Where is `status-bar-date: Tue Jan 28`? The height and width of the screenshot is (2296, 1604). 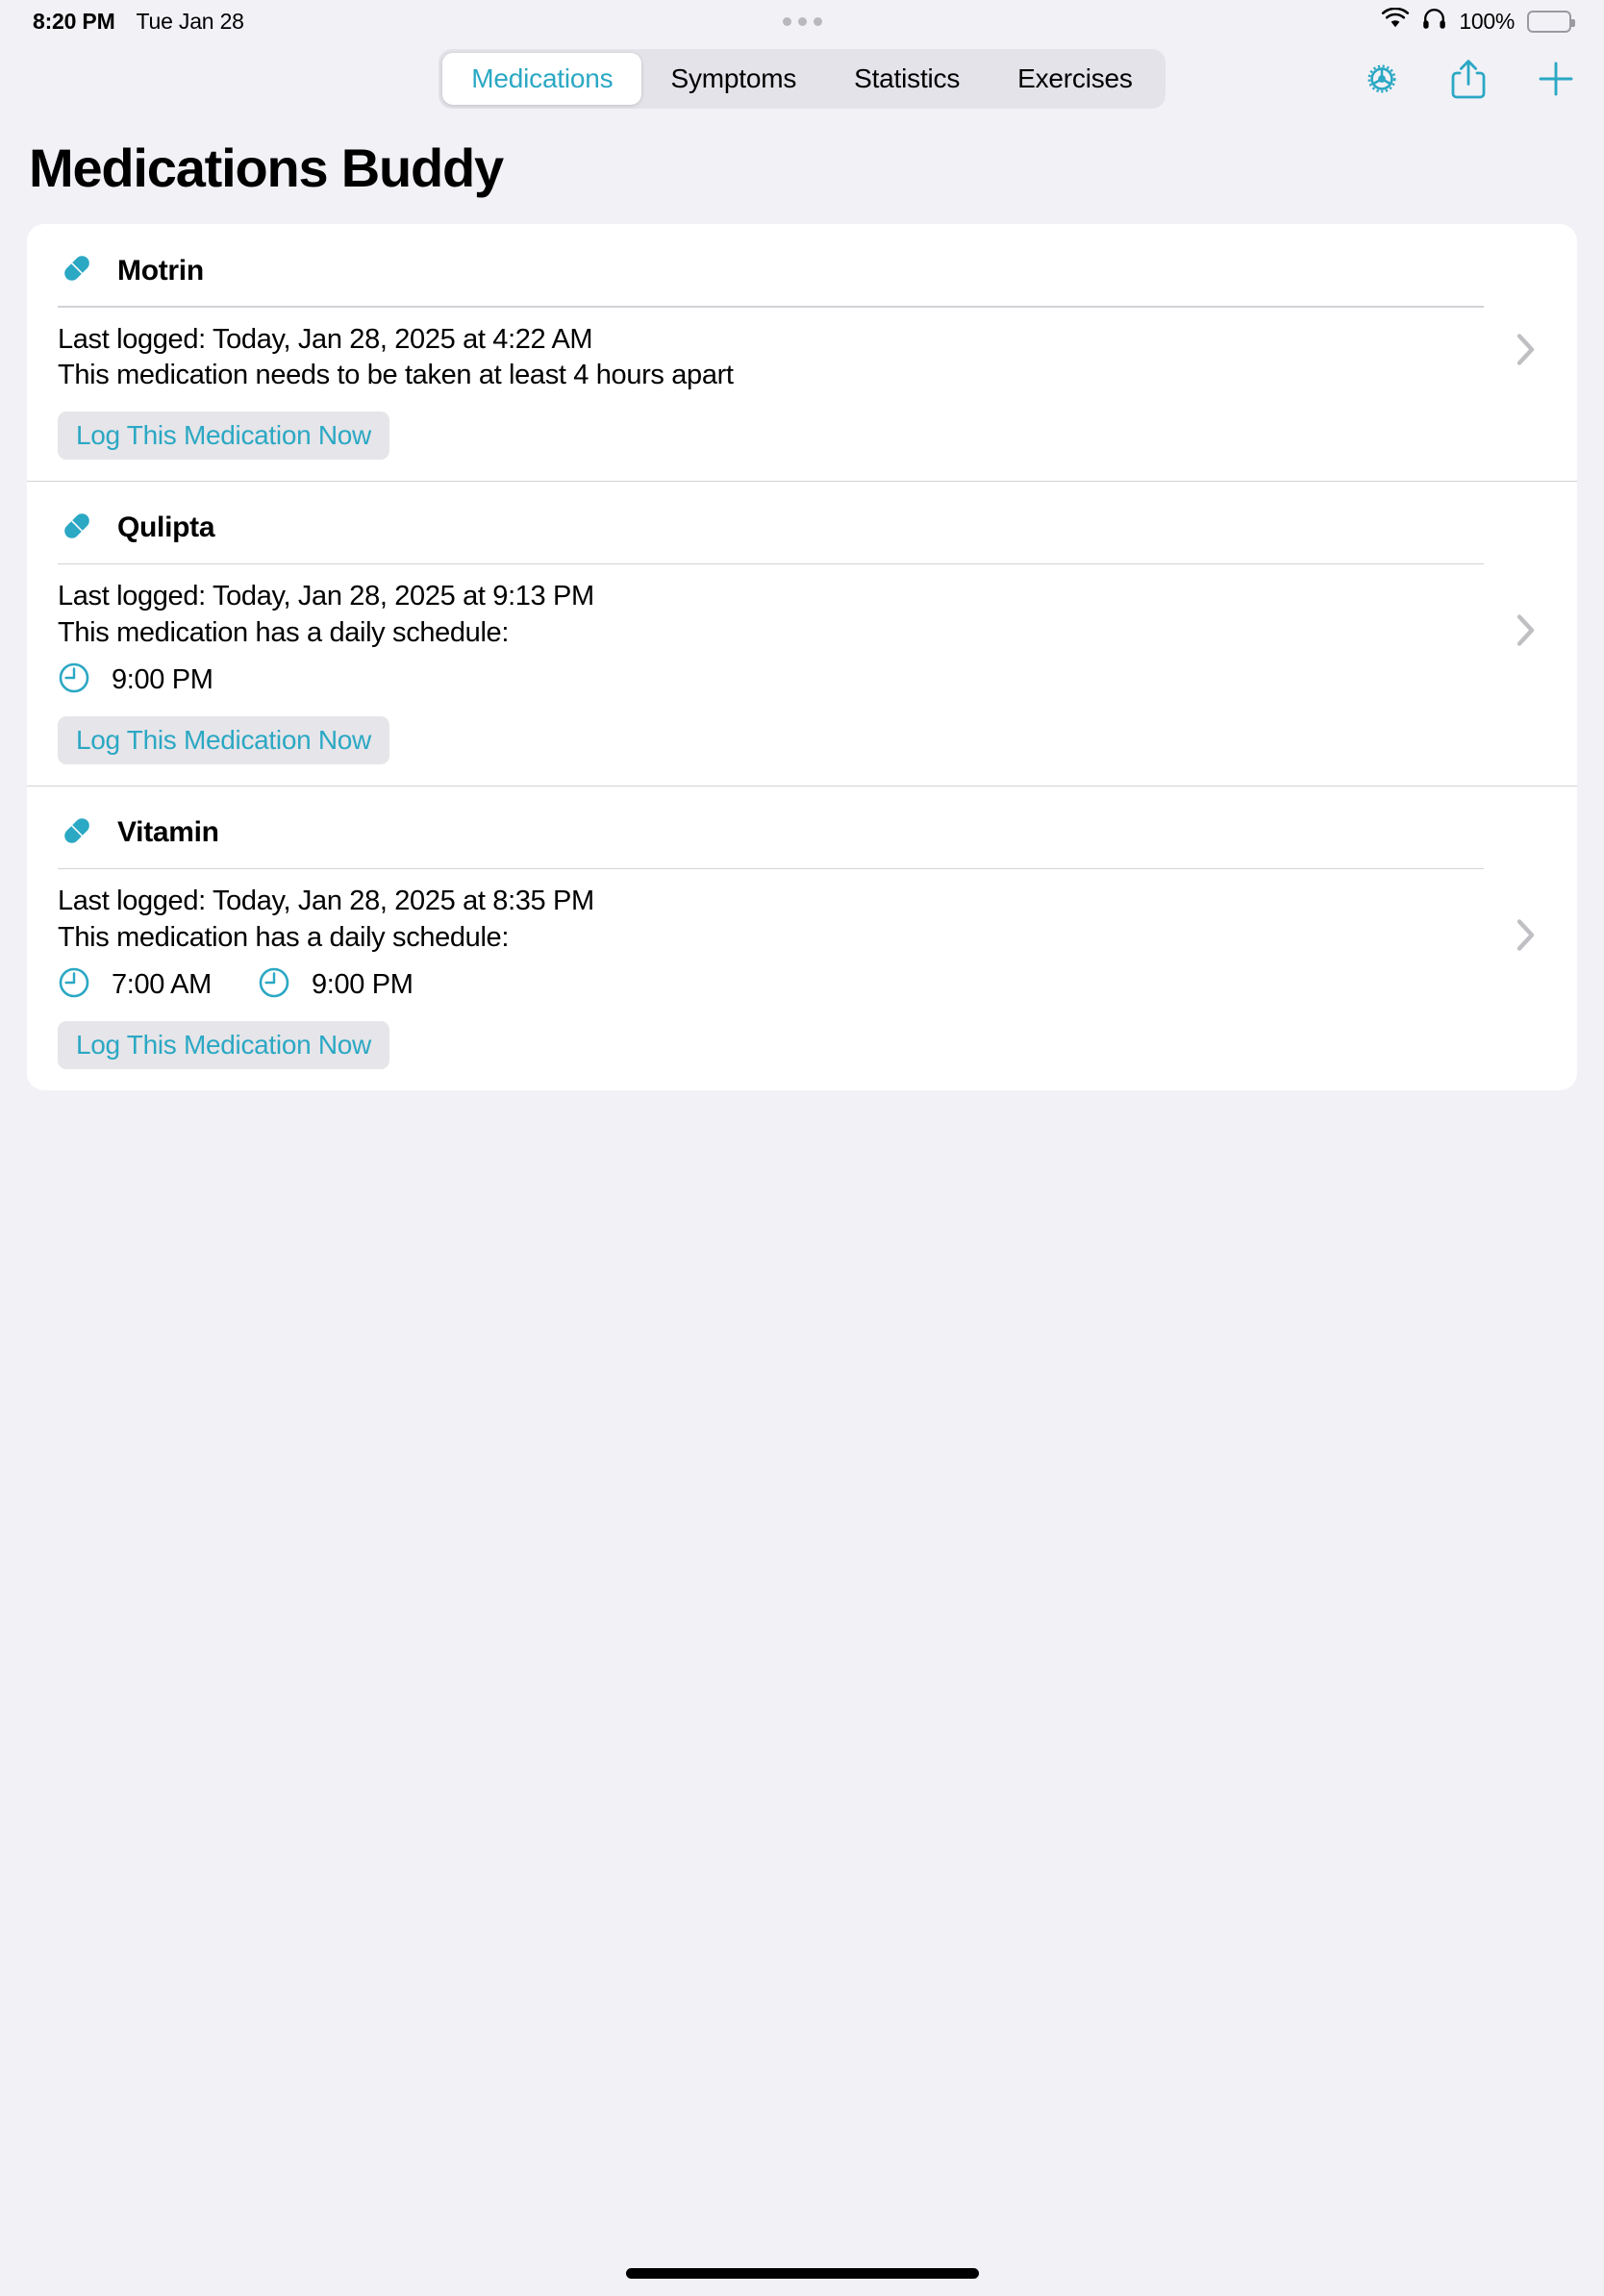 status-bar-date: Tue Jan 28 is located at coordinates (190, 21).